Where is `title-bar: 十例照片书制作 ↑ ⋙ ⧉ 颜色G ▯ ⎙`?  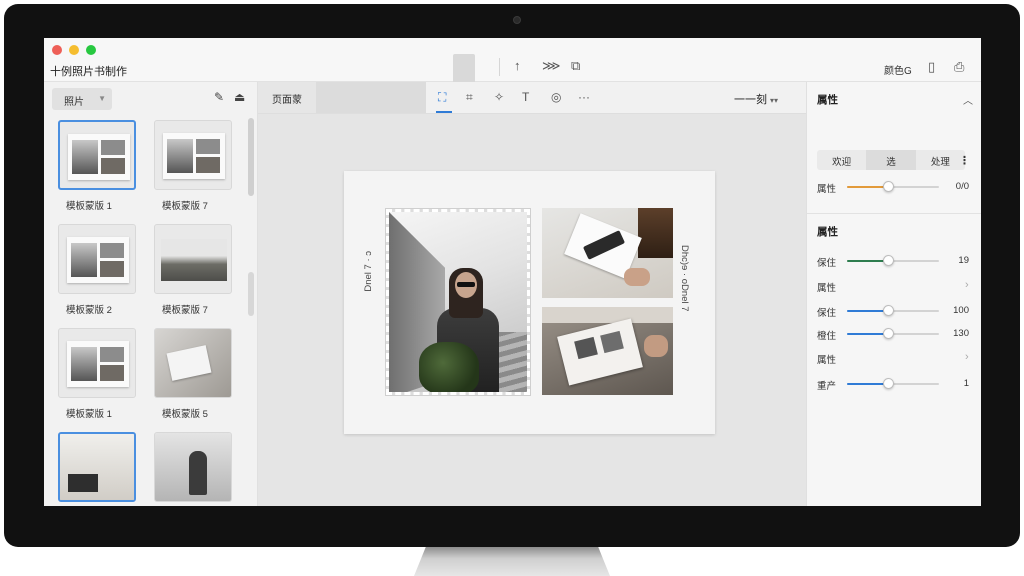 title-bar: 十例照片书制作 ↑ ⋙ ⧉ 颜色G ▯ ⎙ is located at coordinates (512, 60).